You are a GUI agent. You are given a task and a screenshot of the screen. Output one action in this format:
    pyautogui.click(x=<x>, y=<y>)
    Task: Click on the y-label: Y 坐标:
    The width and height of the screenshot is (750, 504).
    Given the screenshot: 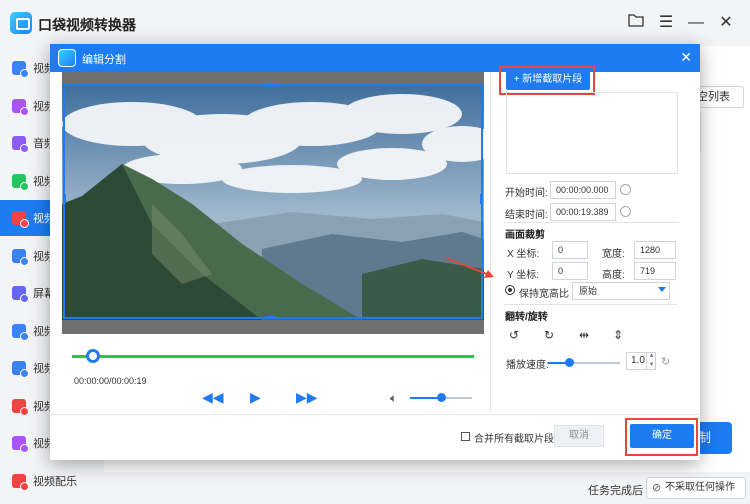 What is the action you would take?
    pyautogui.click(x=523, y=275)
    